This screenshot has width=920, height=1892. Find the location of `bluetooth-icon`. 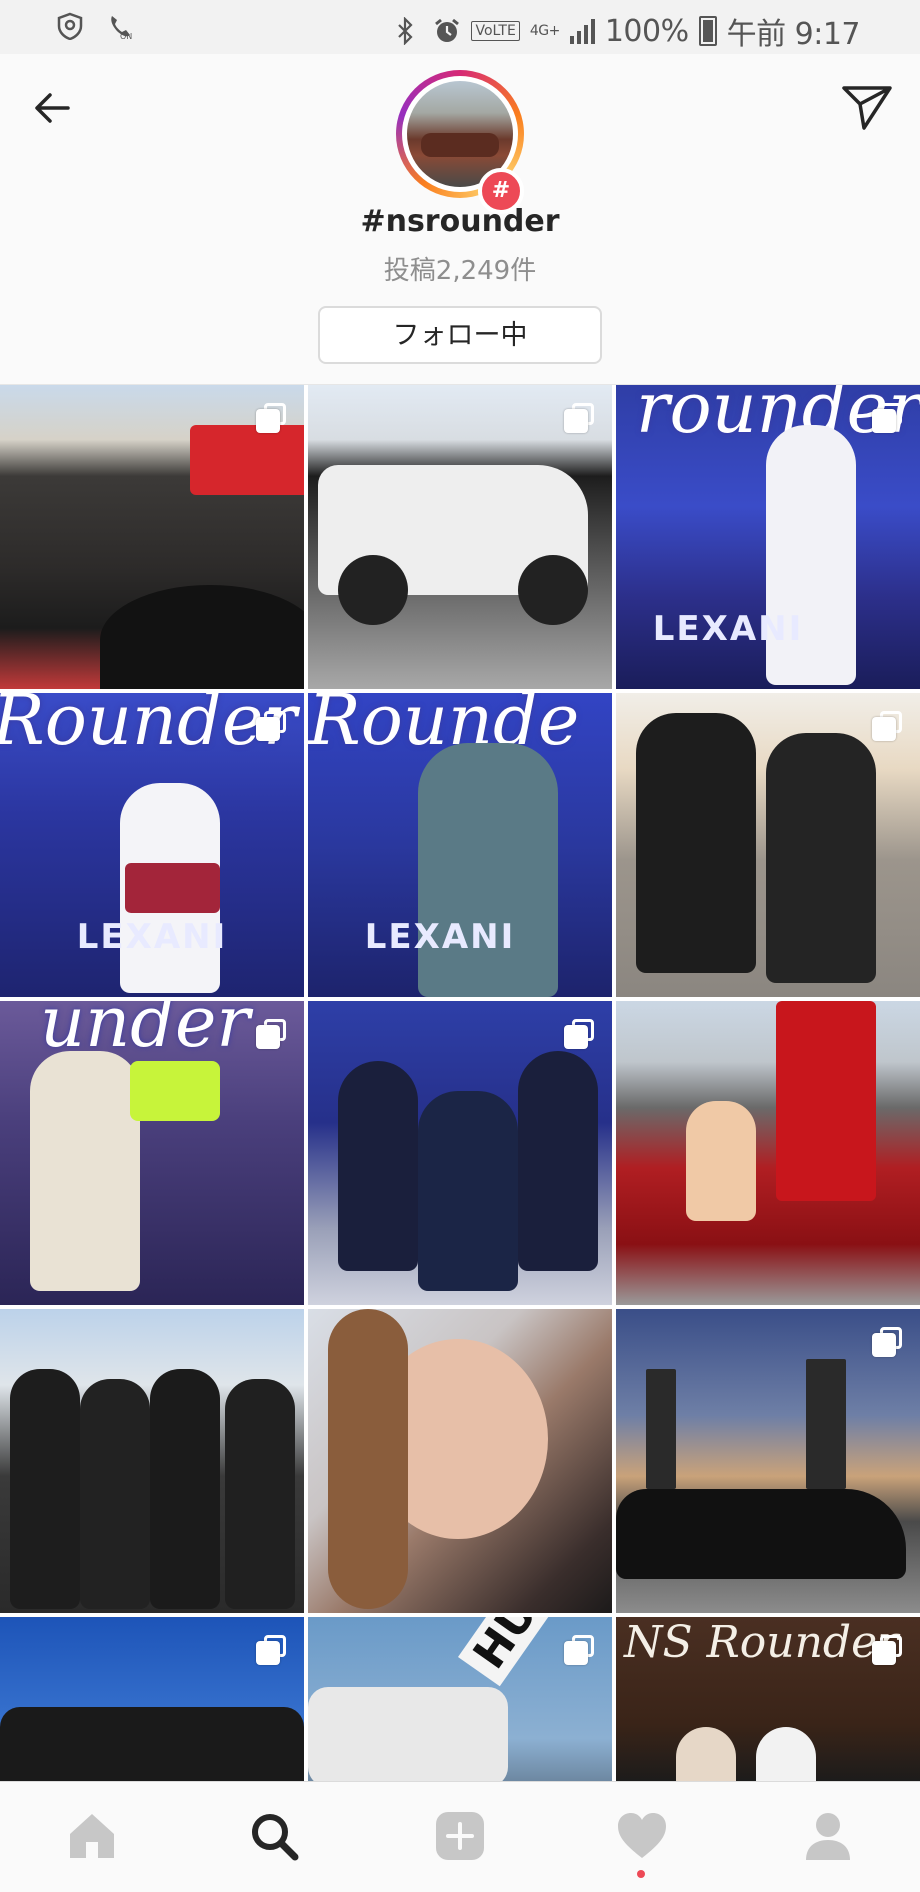

bluetooth-icon is located at coordinates (409, 31).